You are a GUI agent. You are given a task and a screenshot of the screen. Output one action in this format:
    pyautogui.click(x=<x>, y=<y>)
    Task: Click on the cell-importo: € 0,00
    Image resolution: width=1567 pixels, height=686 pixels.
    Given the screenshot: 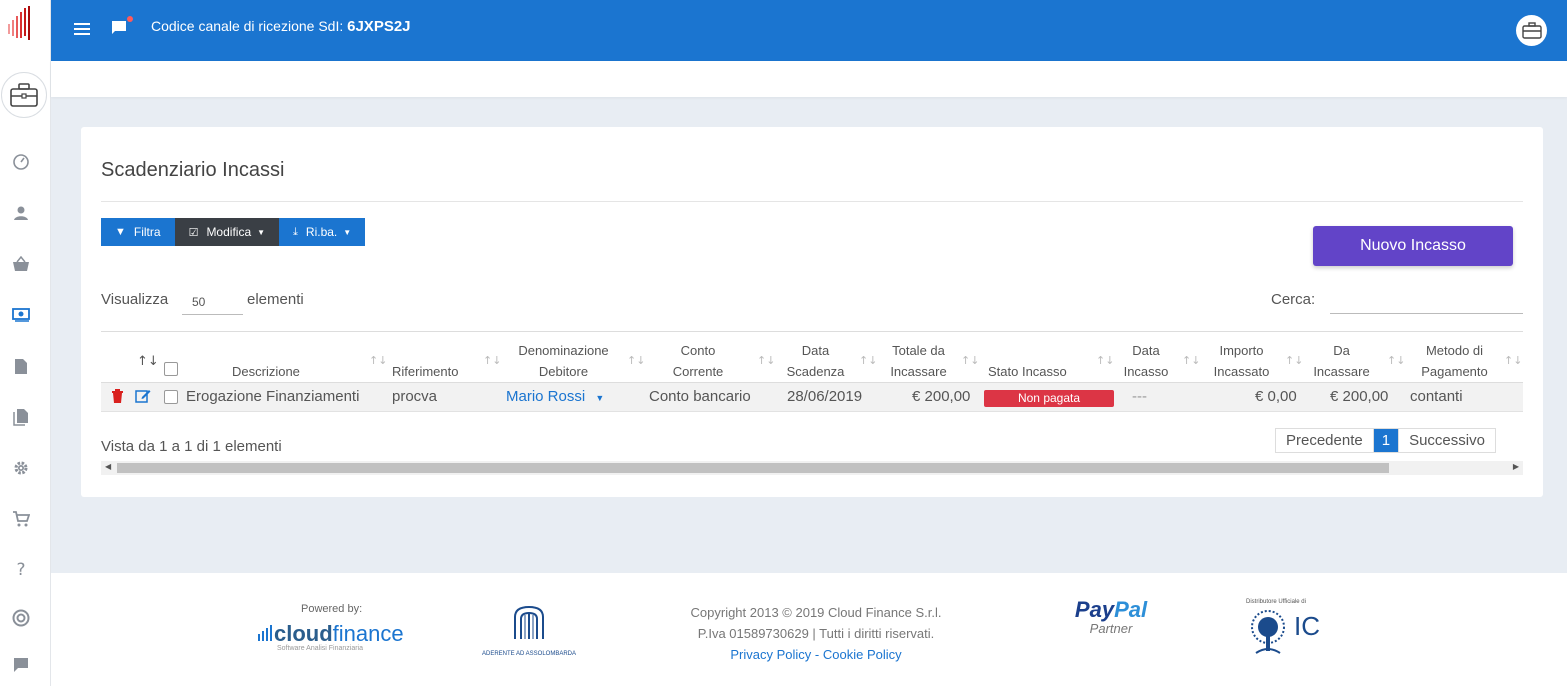 What is the action you would take?
    pyautogui.click(x=1276, y=396)
    